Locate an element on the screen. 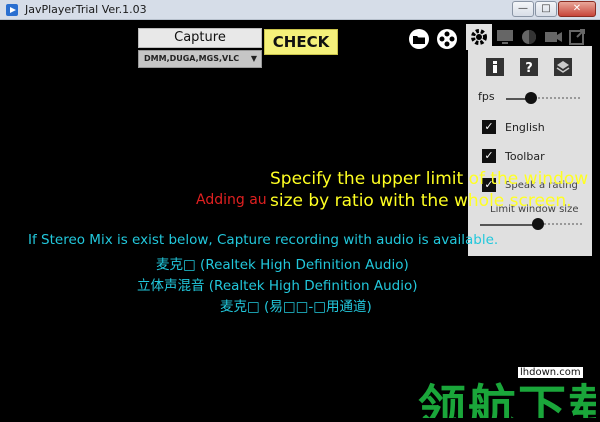 Image resolution: width=600 pixels, height=422 pixels. app-icon is located at coordinates (12, 10).